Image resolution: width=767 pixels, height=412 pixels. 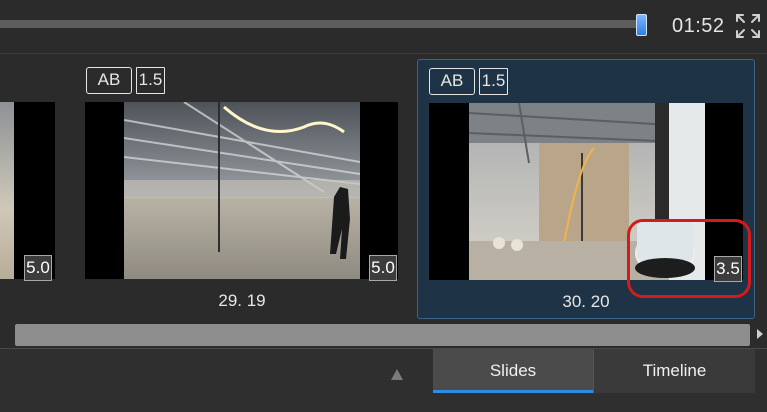 I want to click on tab-timeline: Timeline, so click(x=674, y=371).